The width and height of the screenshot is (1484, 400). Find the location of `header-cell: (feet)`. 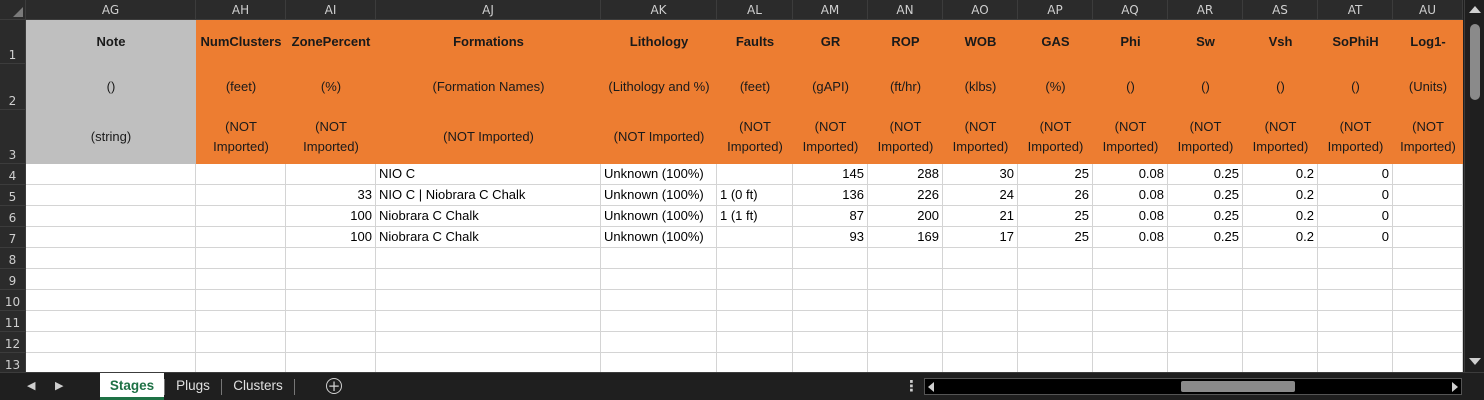

header-cell: (feet) is located at coordinates (755, 87).